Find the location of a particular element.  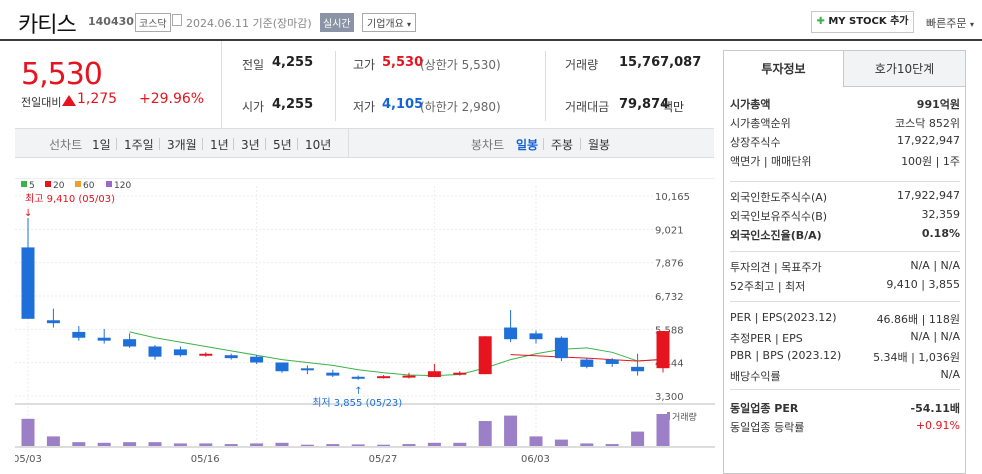

info-row: 투자의견 | 목표주가 N/A | N/A is located at coordinates (845, 267).